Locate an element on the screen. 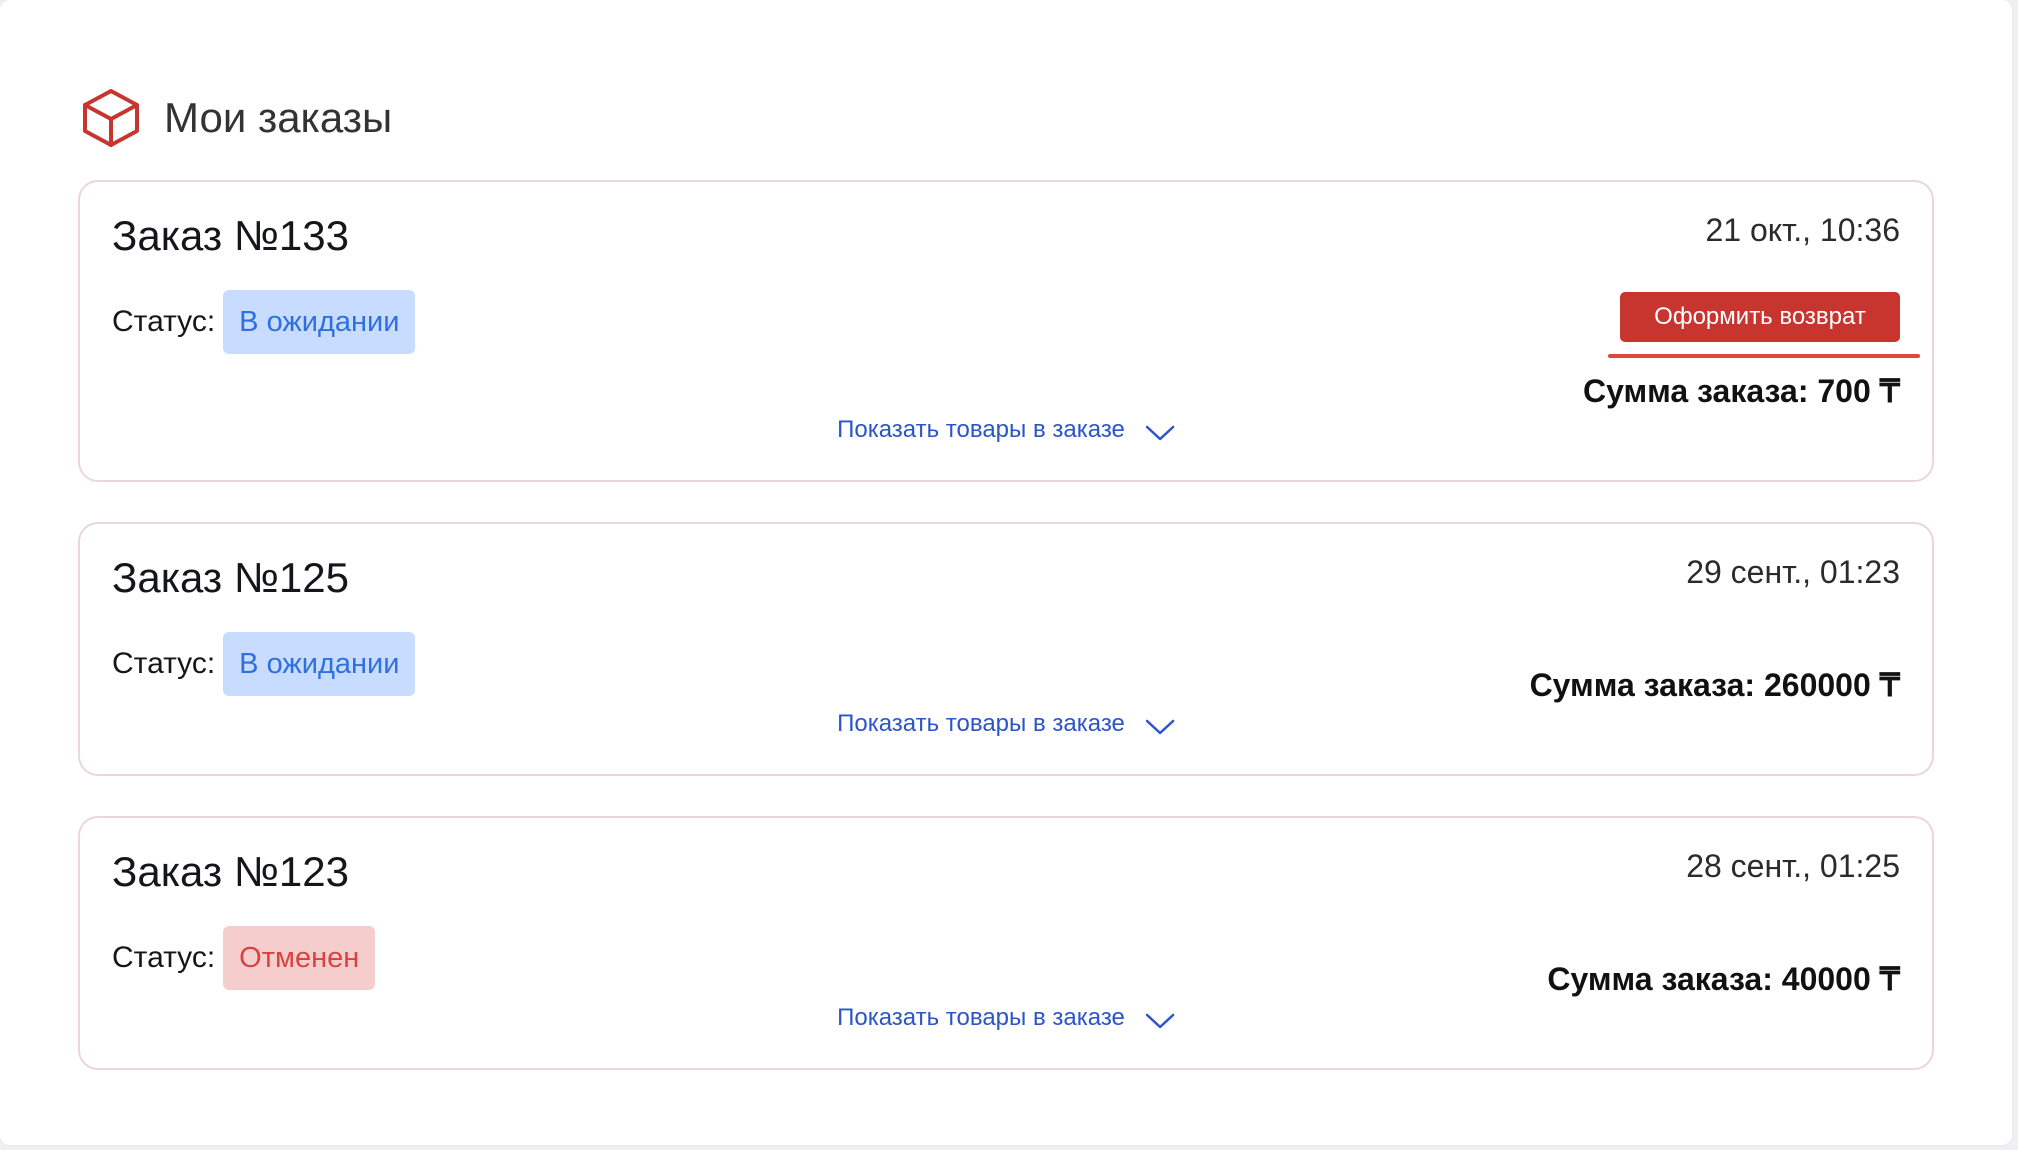 The image size is (2018, 1150). order-title: Заказ №125 is located at coordinates (230, 577).